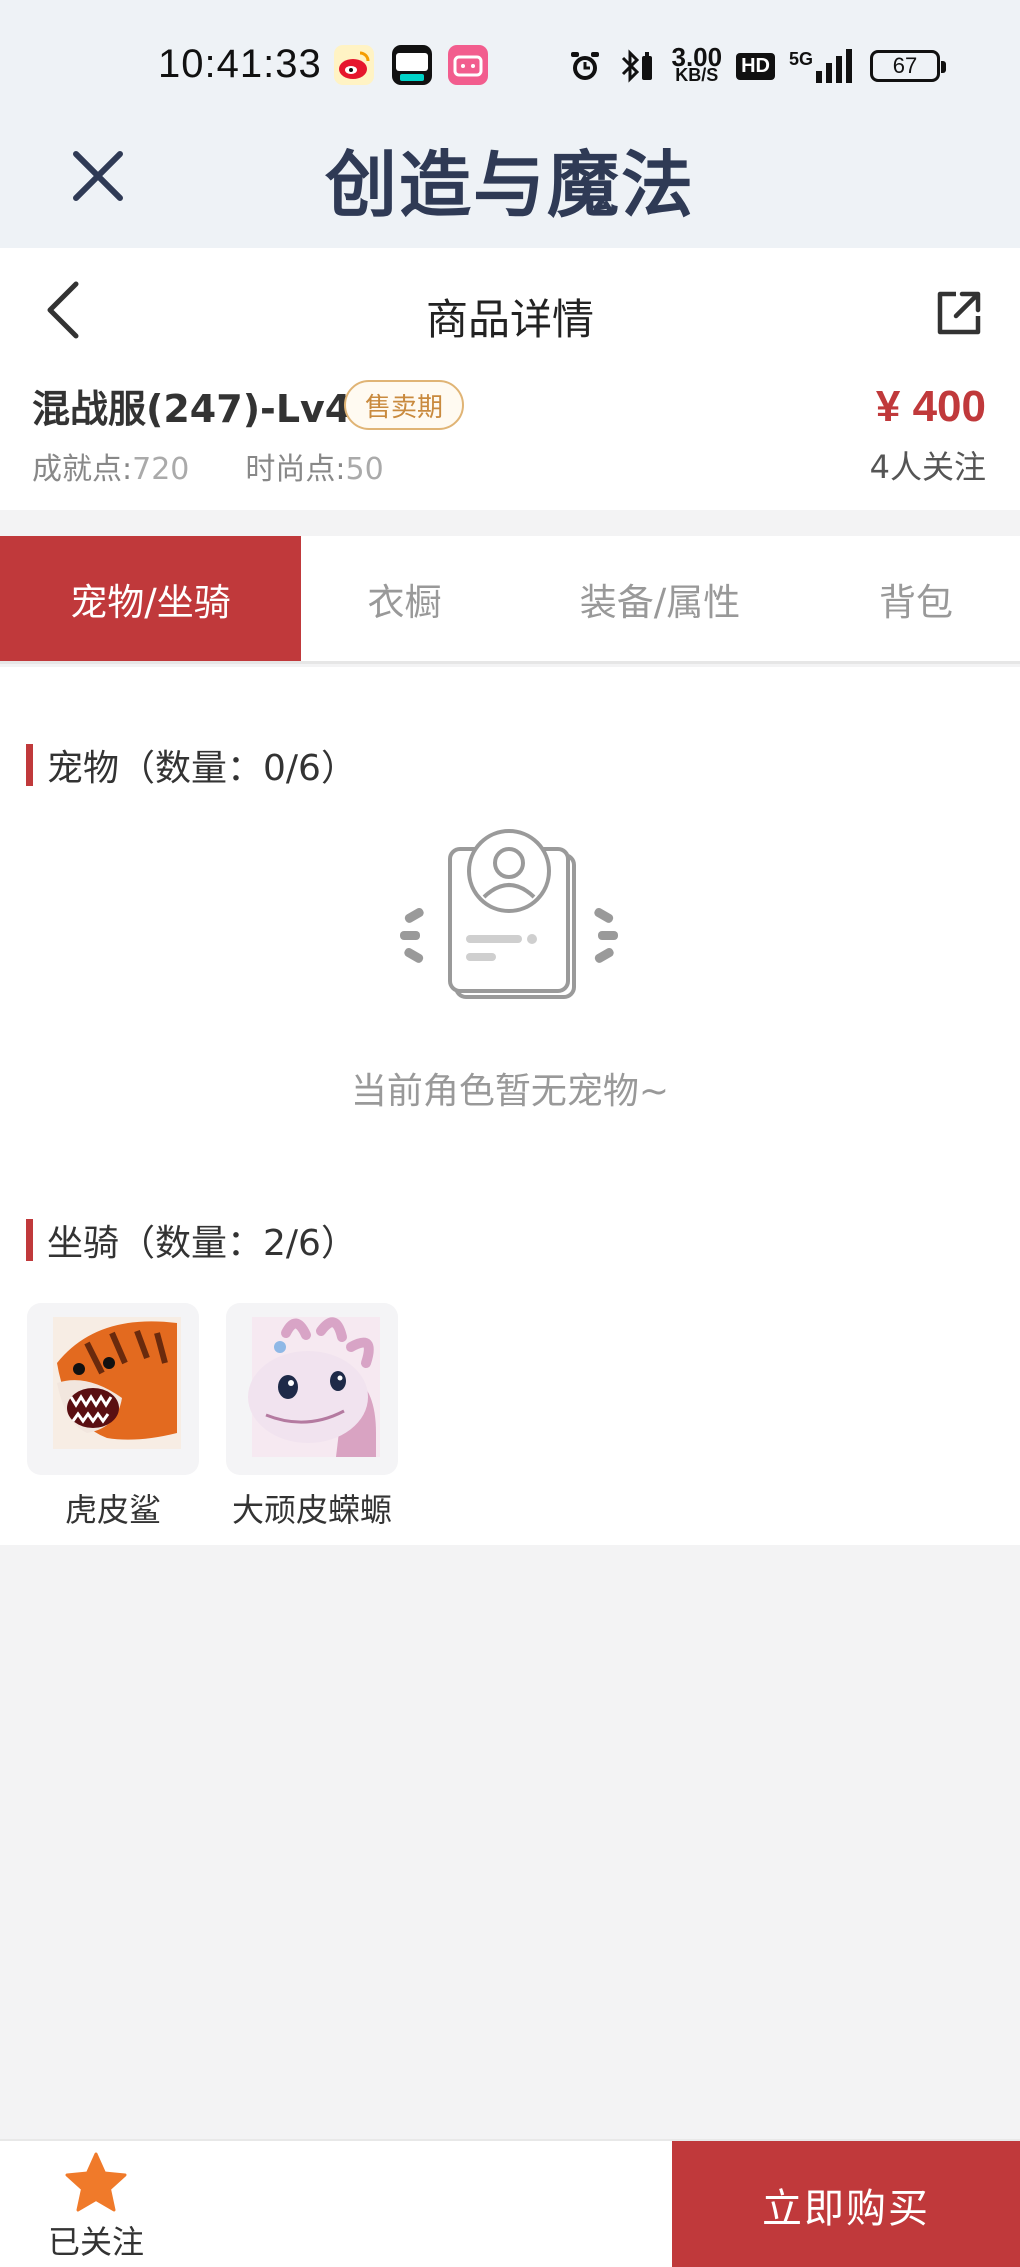 This screenshot has height=2267, width=1020. I want to click on price: ¥ 400, so click(930, 406).